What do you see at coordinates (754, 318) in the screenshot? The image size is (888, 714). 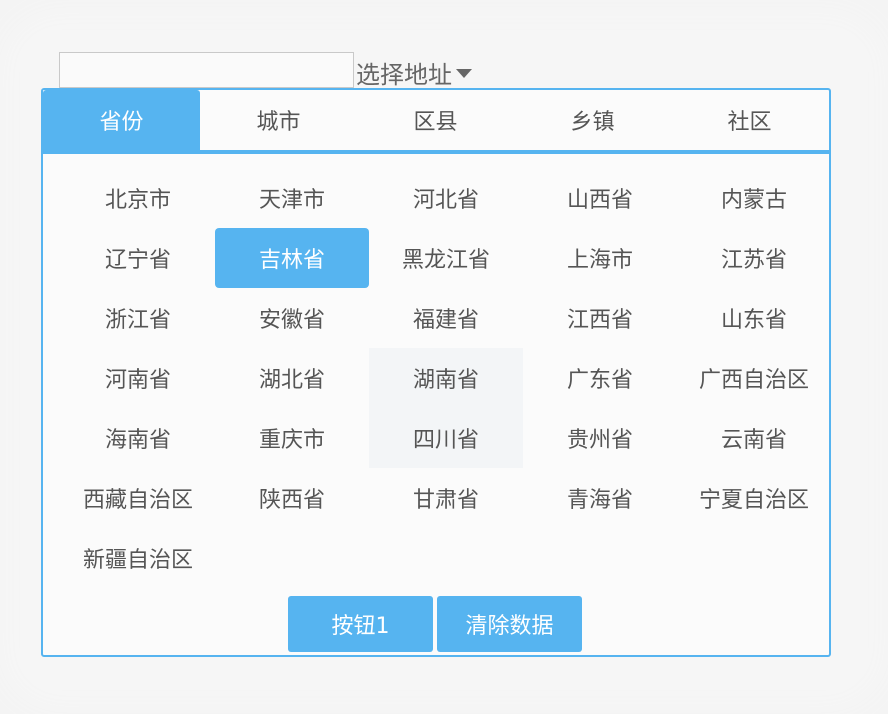 I see `province-option: 山东省` at bounding box center [754, 318].